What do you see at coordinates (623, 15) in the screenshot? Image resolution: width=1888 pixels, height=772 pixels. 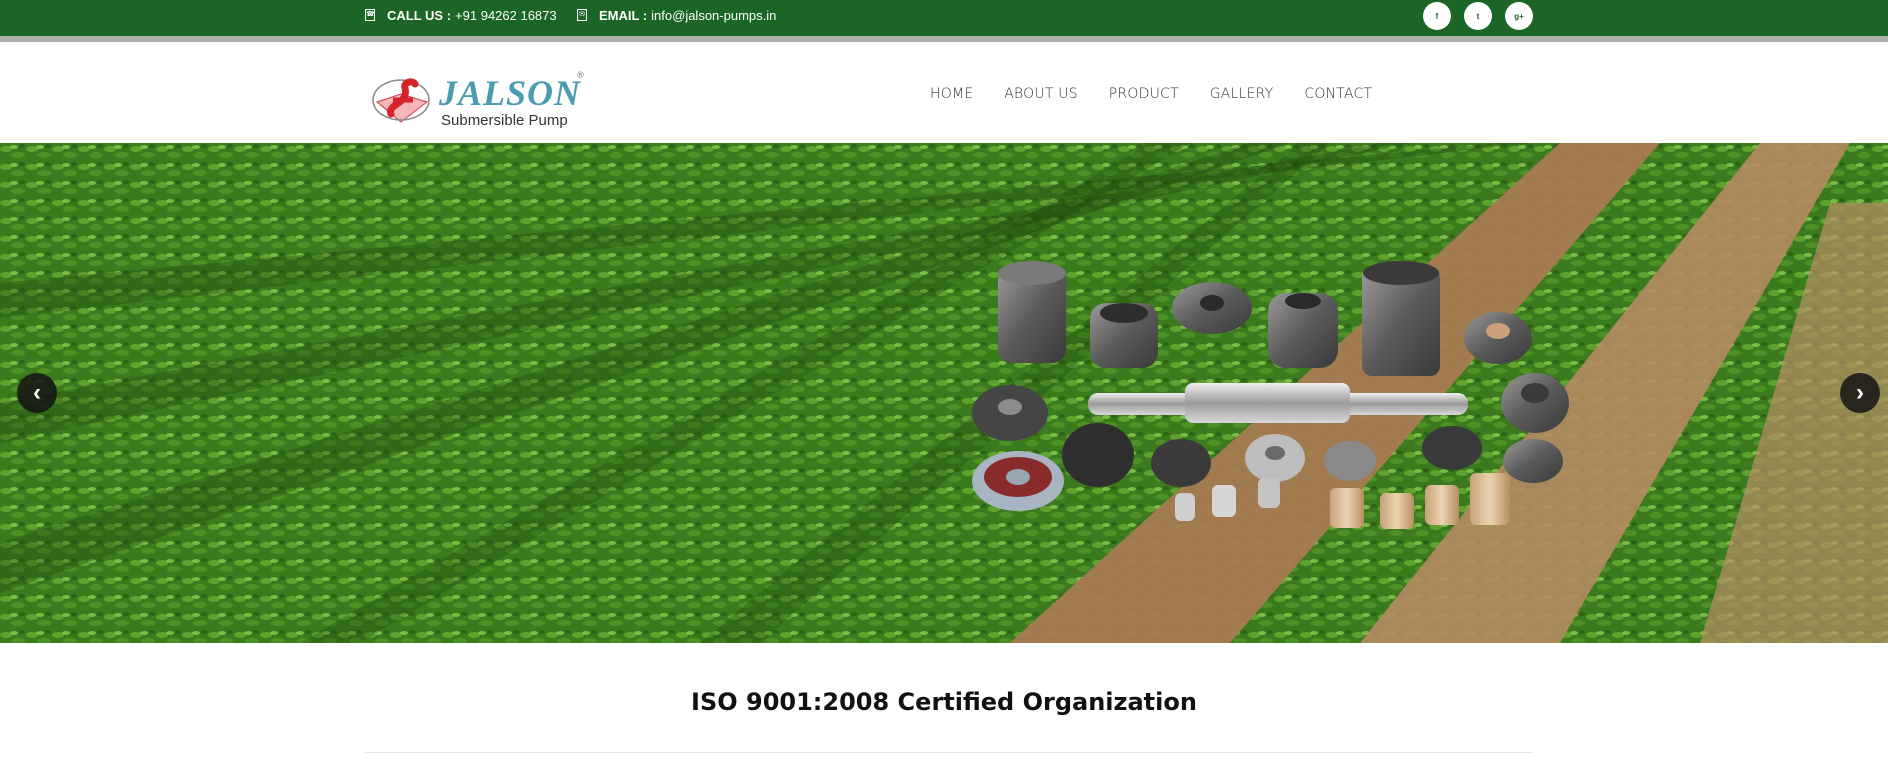 I see `email-label: EMAIL :` at bounding box center [623, 15].